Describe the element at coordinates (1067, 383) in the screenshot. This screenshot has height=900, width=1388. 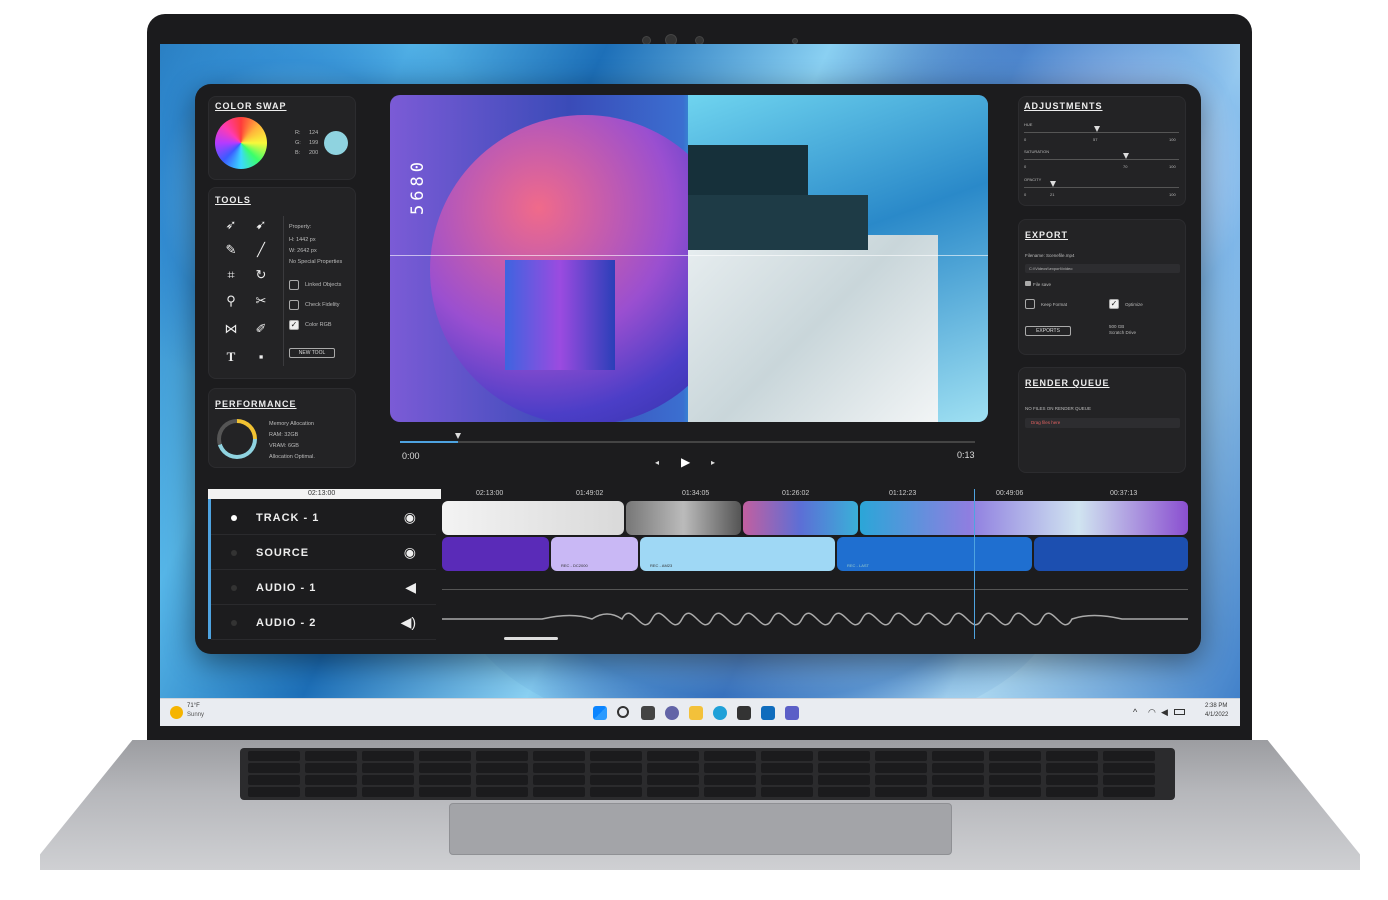
I see `render-queue-title: RENDER QUEUE` at that location.